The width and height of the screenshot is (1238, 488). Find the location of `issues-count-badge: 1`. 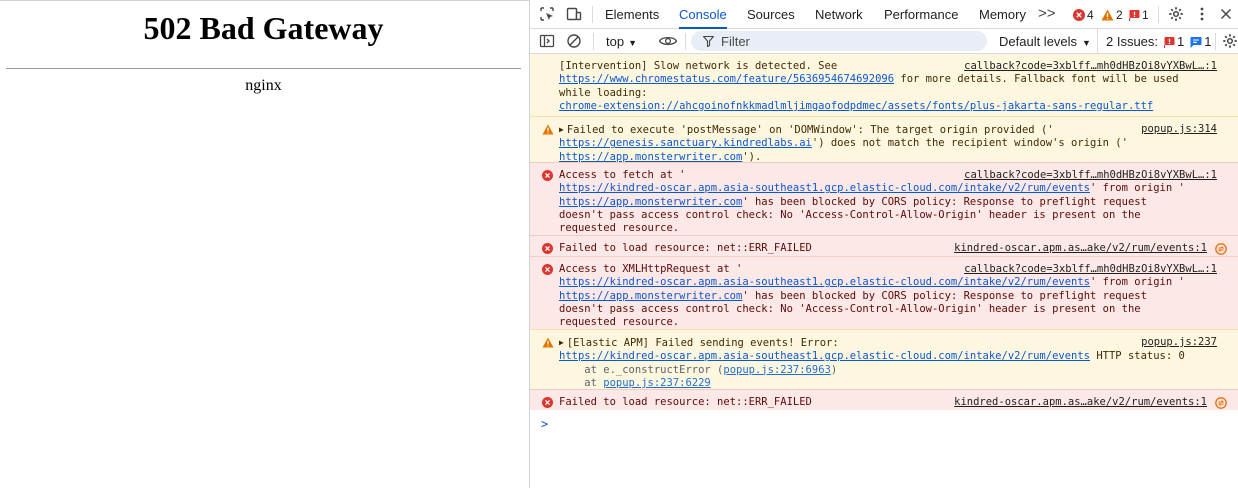

issues-count-badge: 1 is located at coordinates (1139, 14).